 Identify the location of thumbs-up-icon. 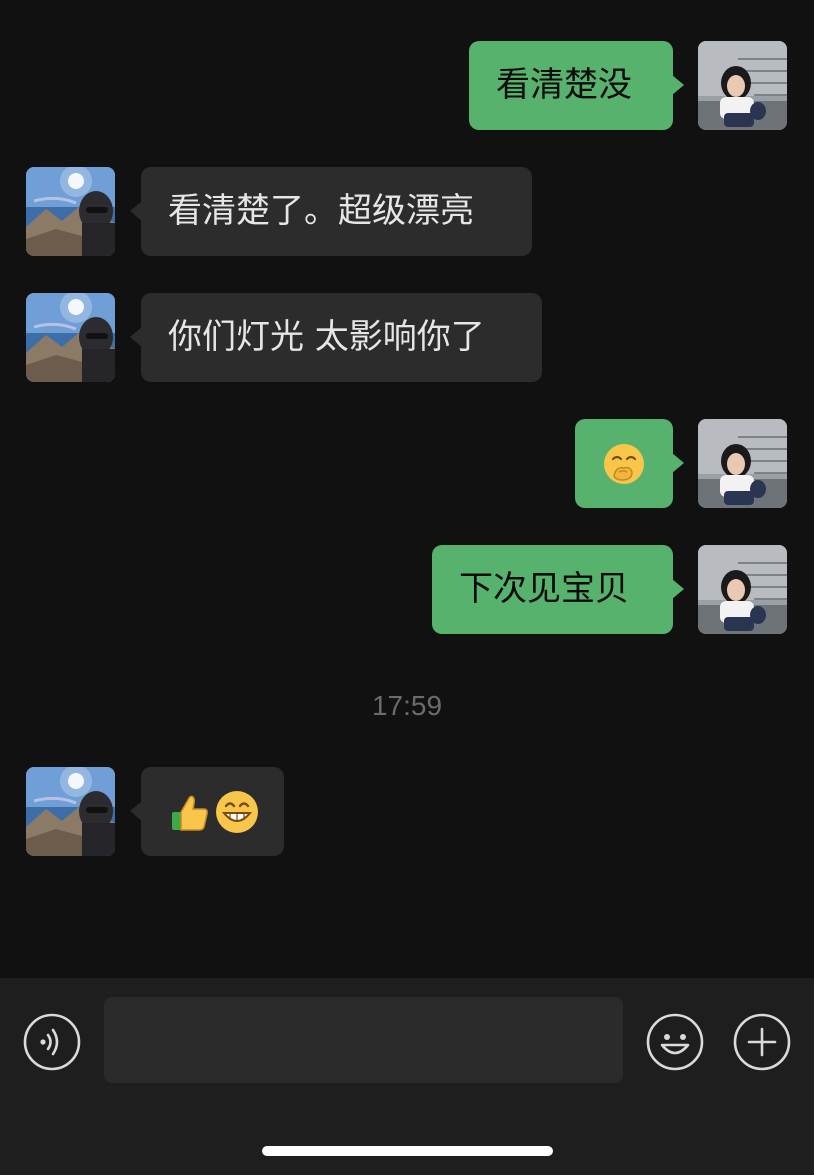
(190, 813).